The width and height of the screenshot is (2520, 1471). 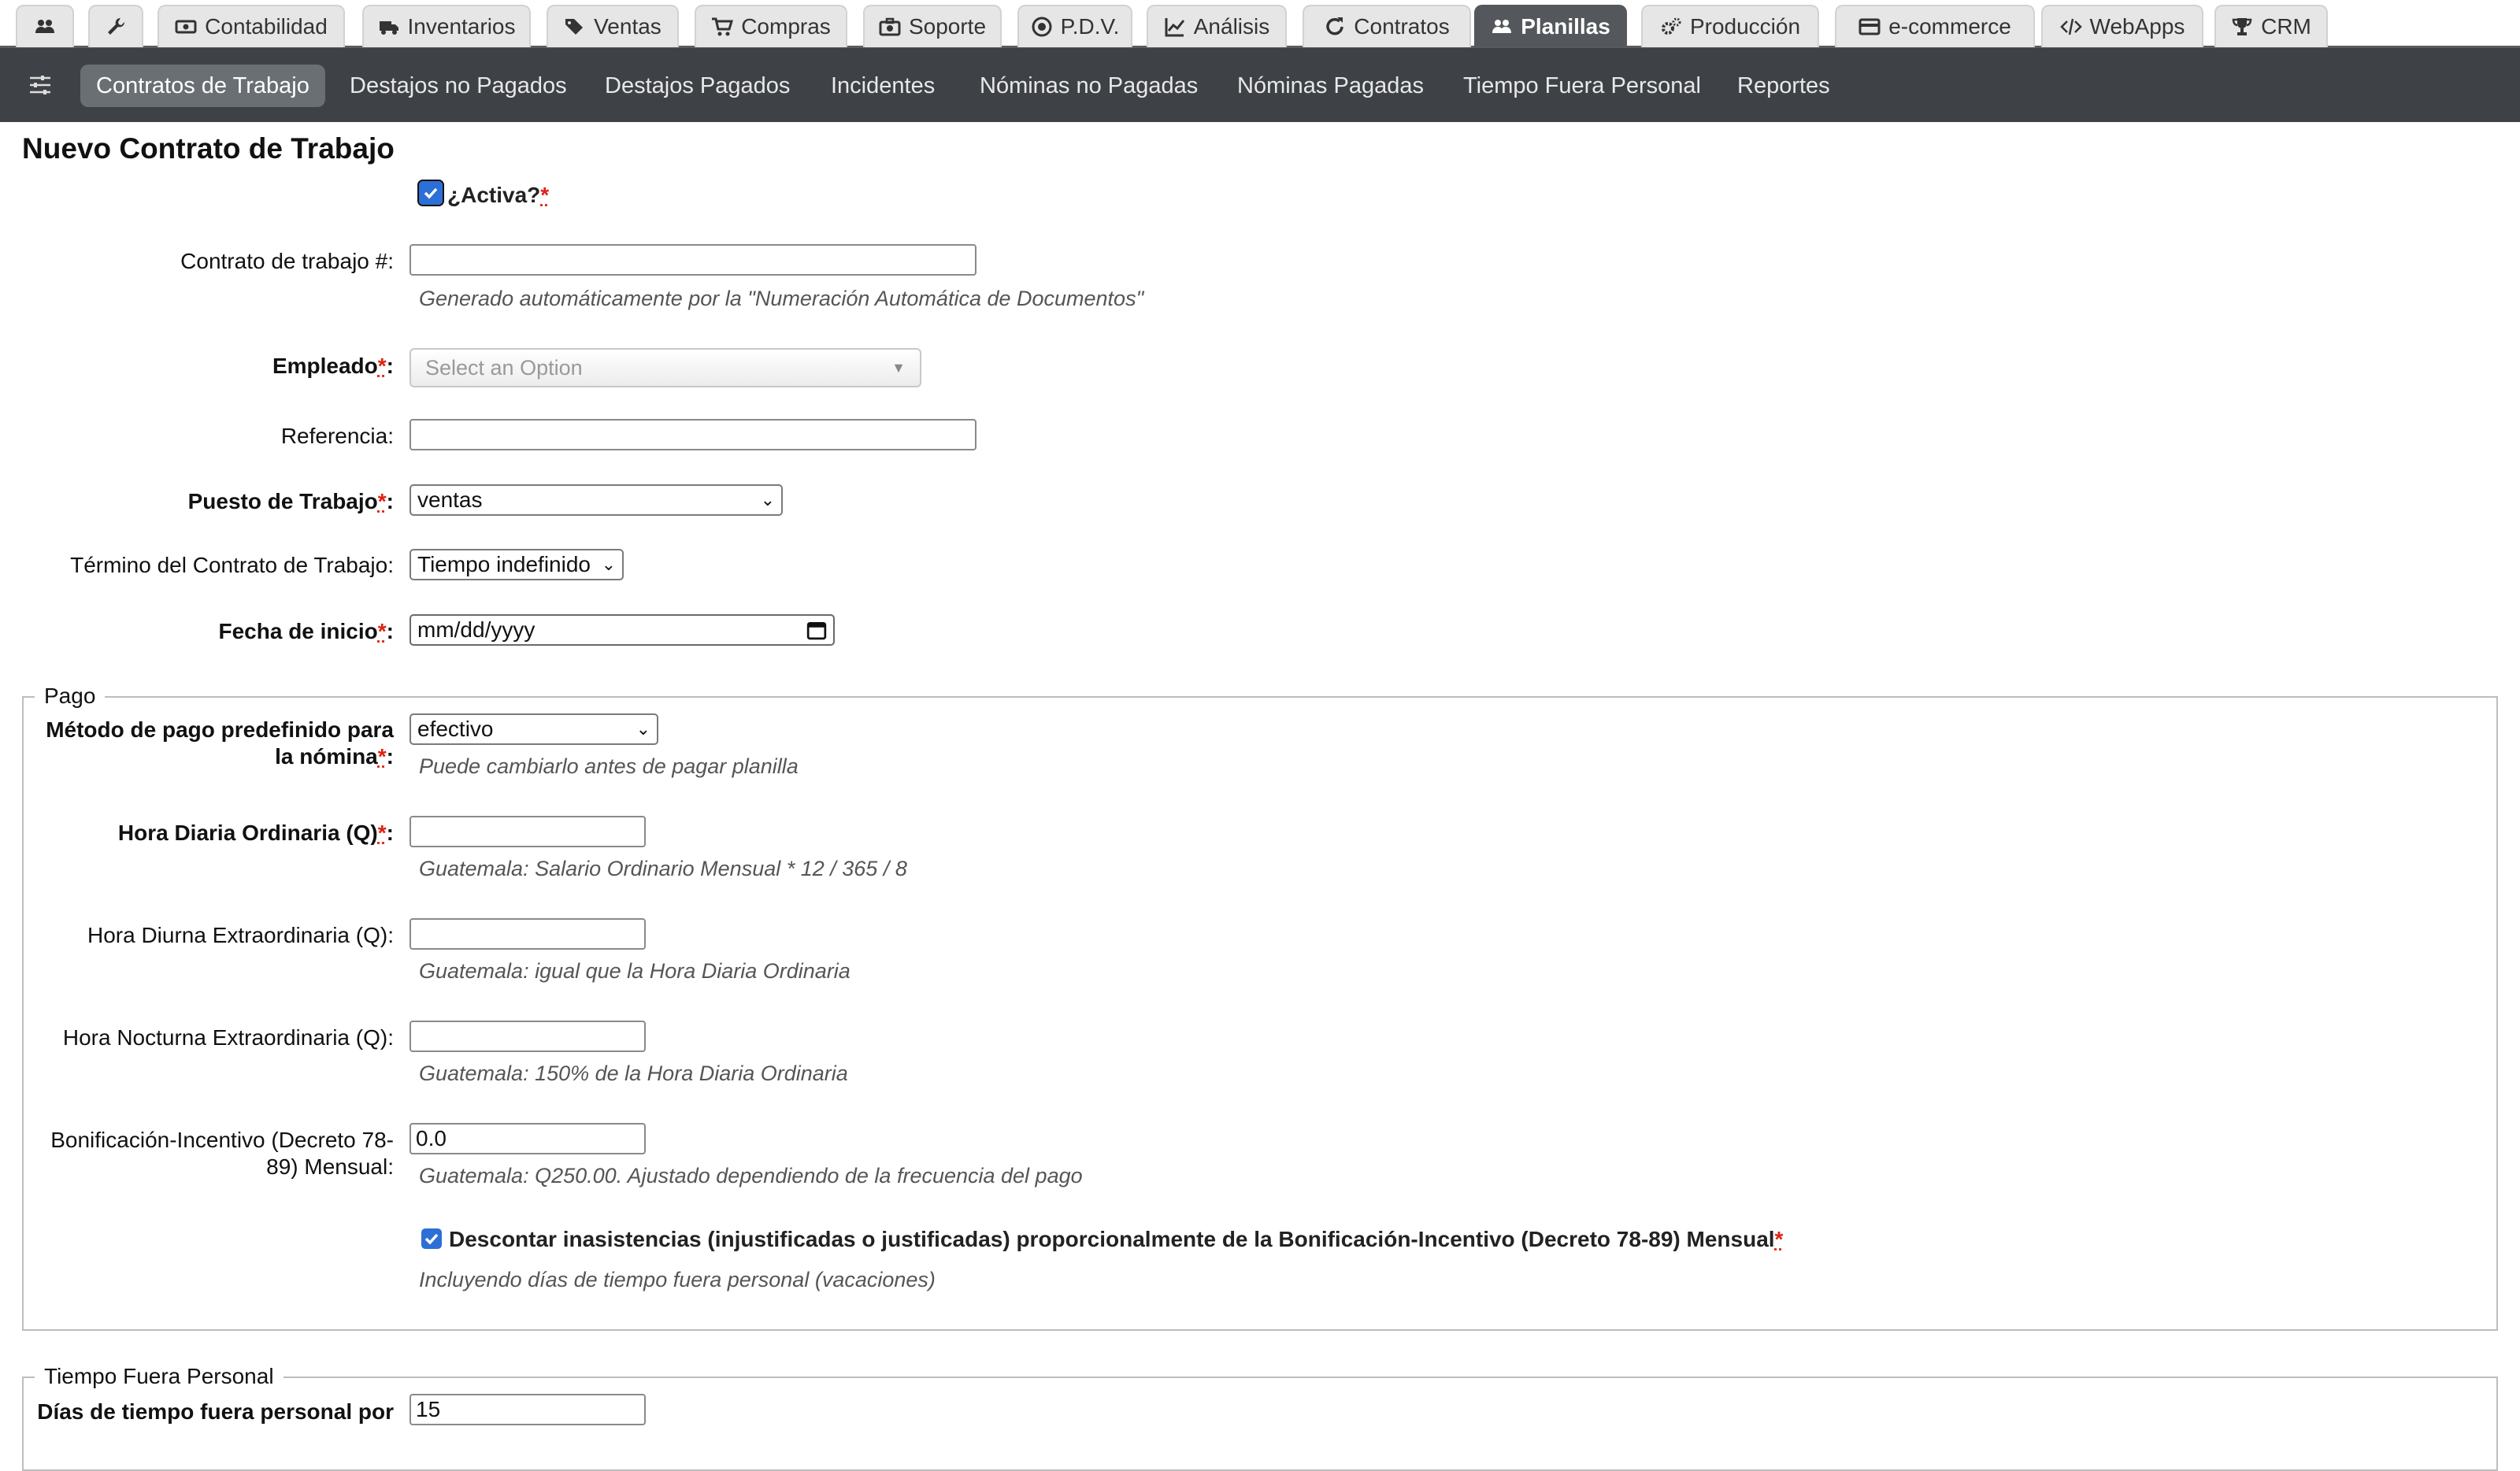 What do you see at coordinates (1402, 26) in the screenshot?
I see `tab-label: Contratos` at bounding box center [1402, 26].